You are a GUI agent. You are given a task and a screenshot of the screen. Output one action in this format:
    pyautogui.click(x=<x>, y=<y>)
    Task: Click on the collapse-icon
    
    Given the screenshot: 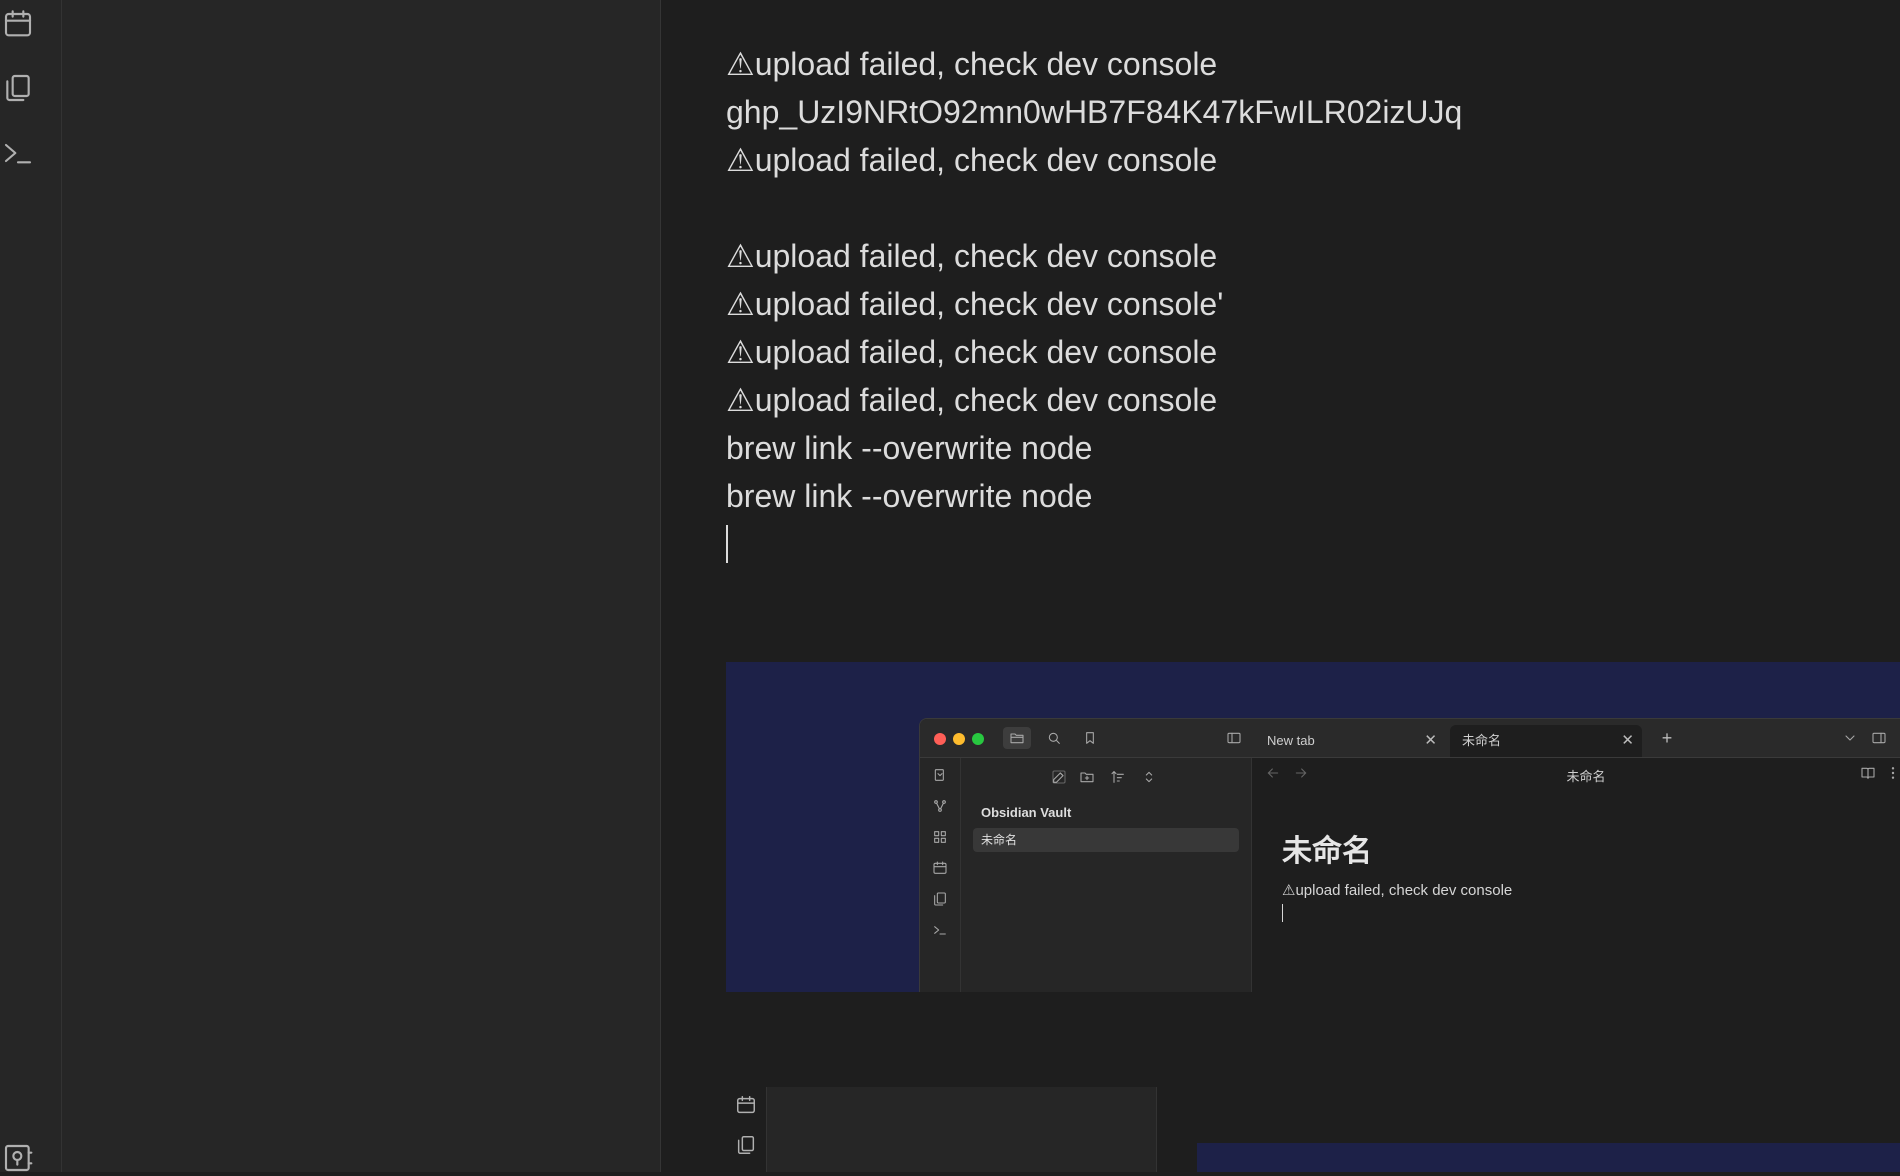 What is the action you would take?
    pyautogui.click(x=1149, y=777)
    